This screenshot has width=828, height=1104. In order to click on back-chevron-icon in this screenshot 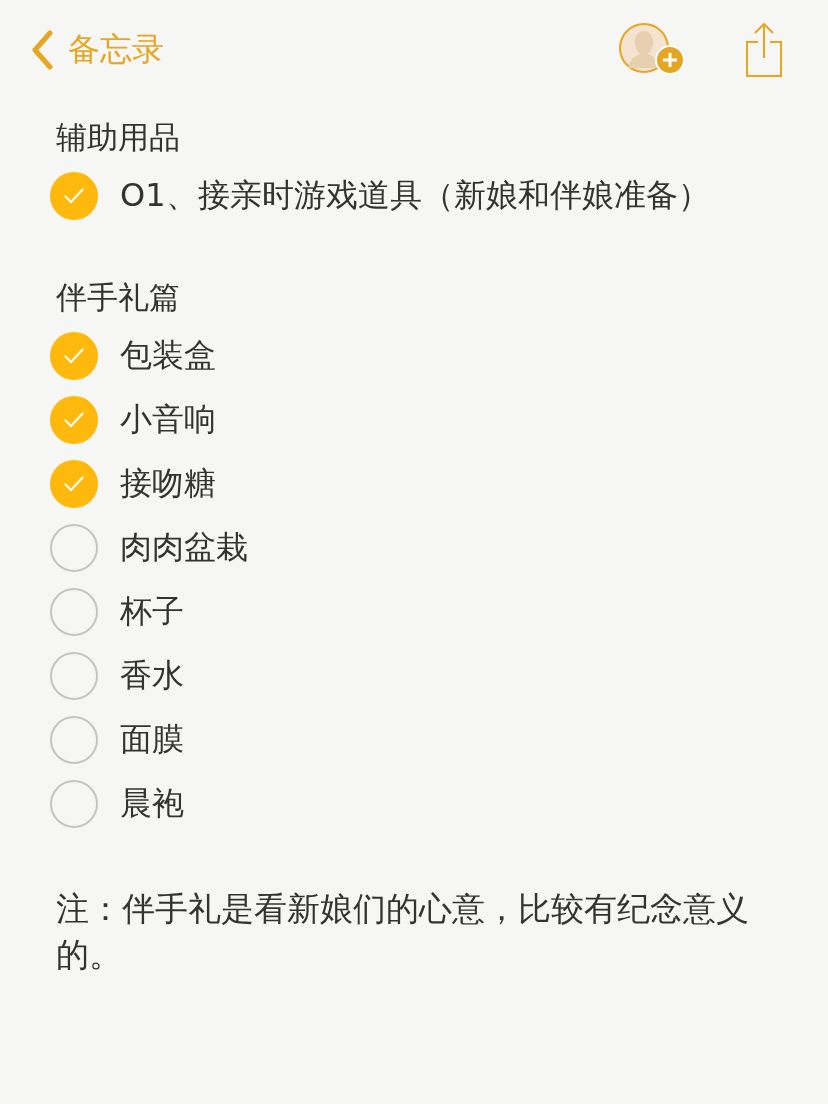, I will do `click(42, 50)`.